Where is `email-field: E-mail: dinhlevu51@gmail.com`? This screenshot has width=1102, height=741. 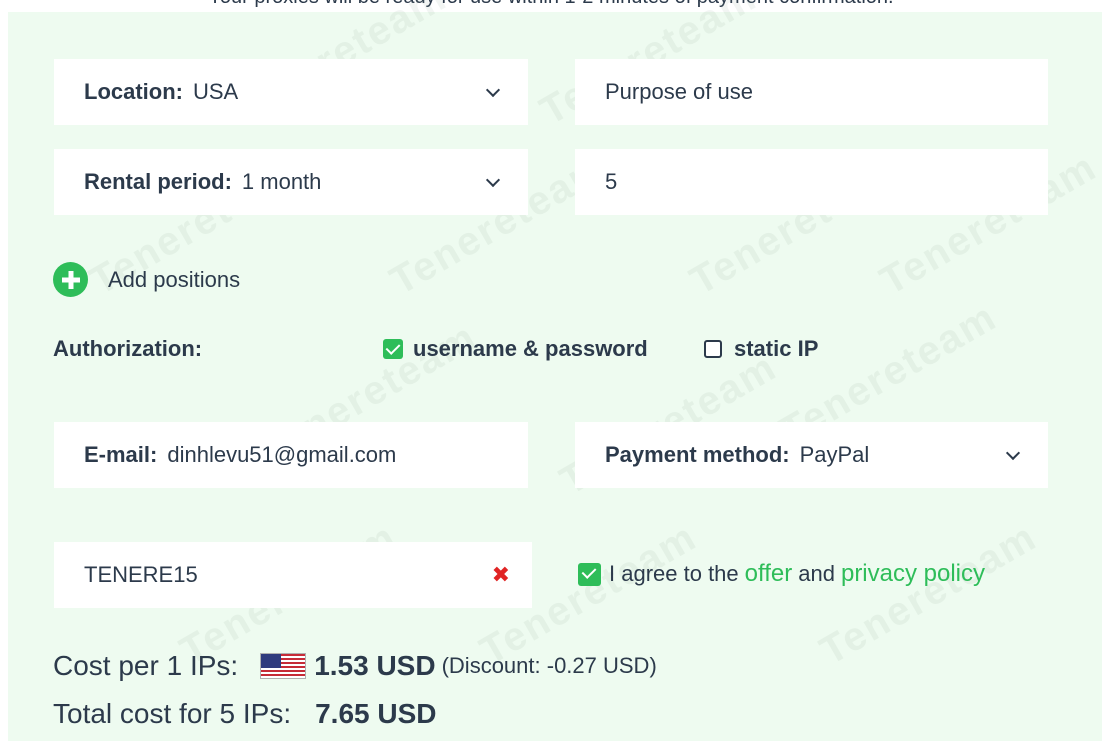
email-field: E-mail: dinhlevu51@gmail.com is located at coordinates (291, 455).